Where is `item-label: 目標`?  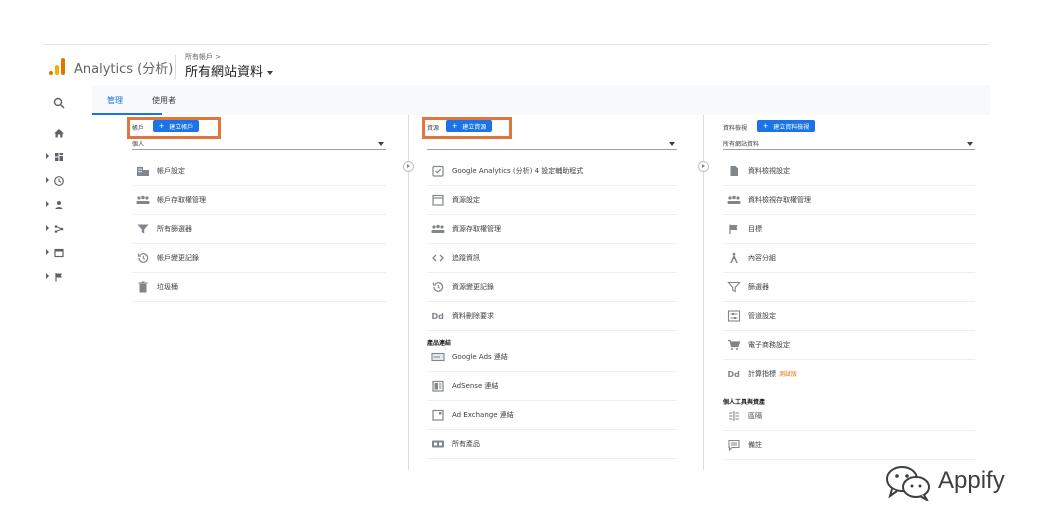
item-label: 目標 is located at coordinates (755, 229).